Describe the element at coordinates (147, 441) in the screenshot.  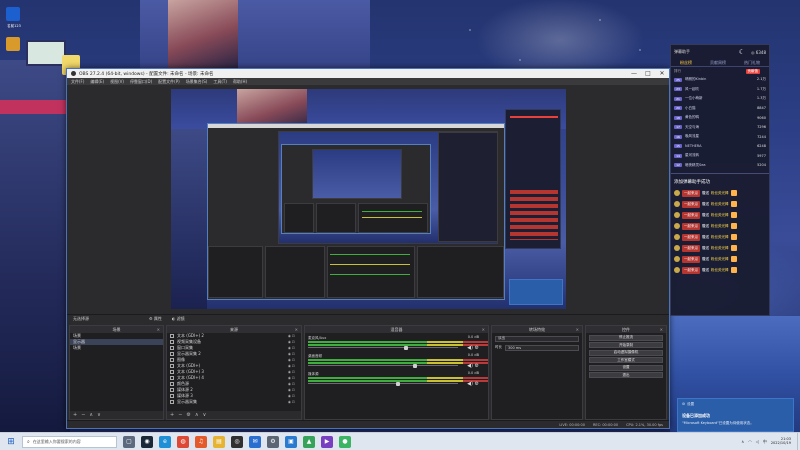
I see `steam-icon: ◉` at that location.